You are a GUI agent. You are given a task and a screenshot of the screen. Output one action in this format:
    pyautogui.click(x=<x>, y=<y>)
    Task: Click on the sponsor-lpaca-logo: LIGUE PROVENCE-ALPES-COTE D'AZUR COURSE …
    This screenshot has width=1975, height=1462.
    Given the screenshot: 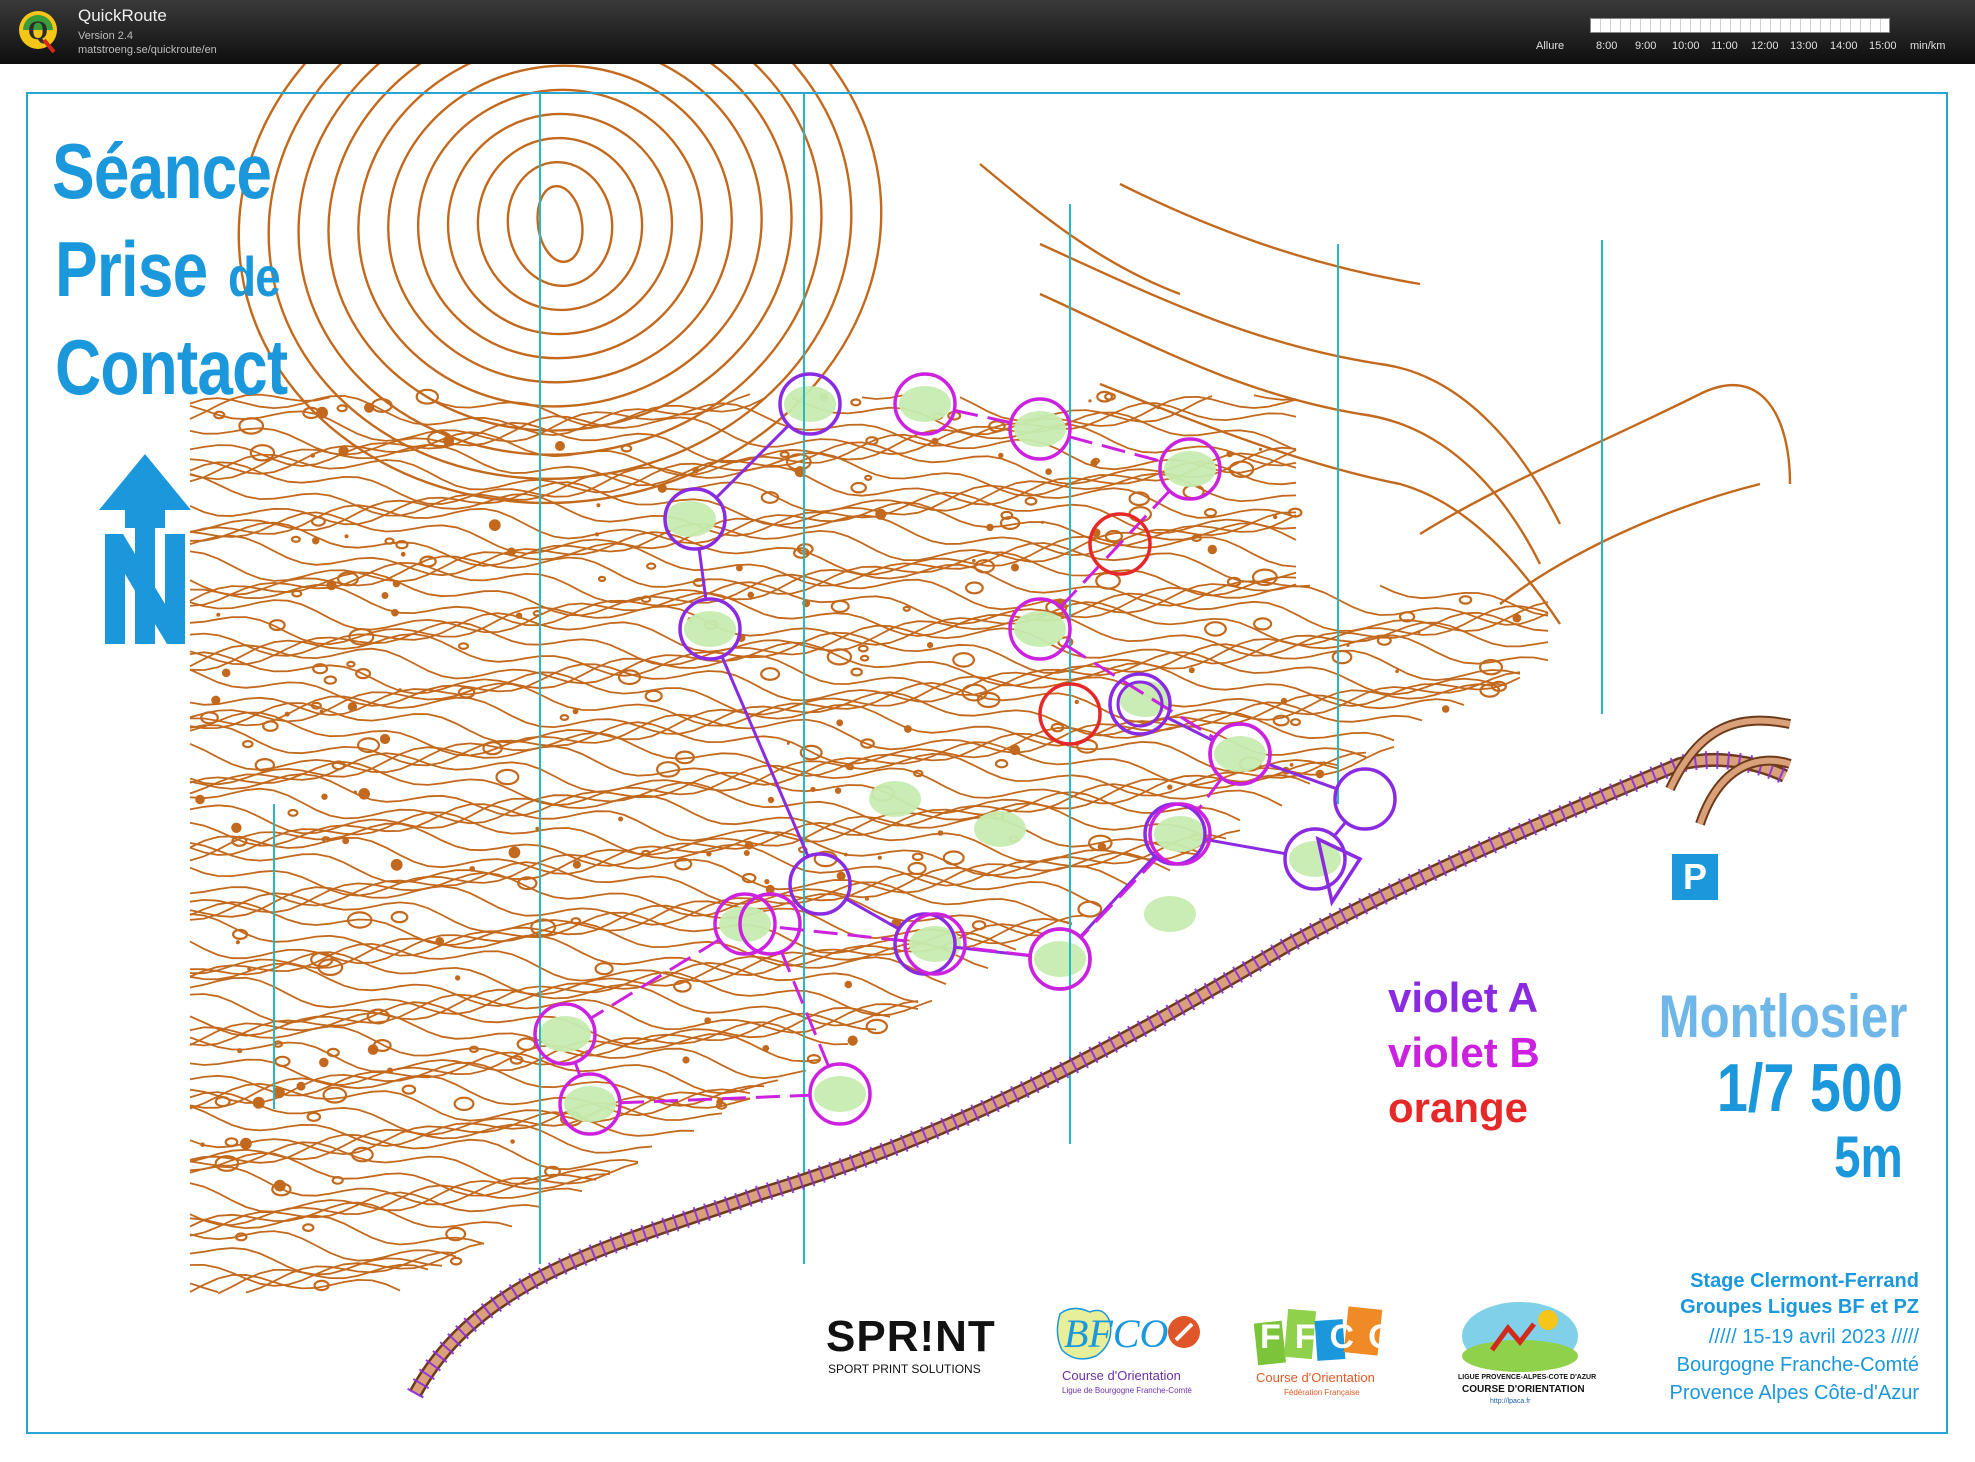 What is the action you would take?
    pyautogui.click(x=1523, y=1353)
    